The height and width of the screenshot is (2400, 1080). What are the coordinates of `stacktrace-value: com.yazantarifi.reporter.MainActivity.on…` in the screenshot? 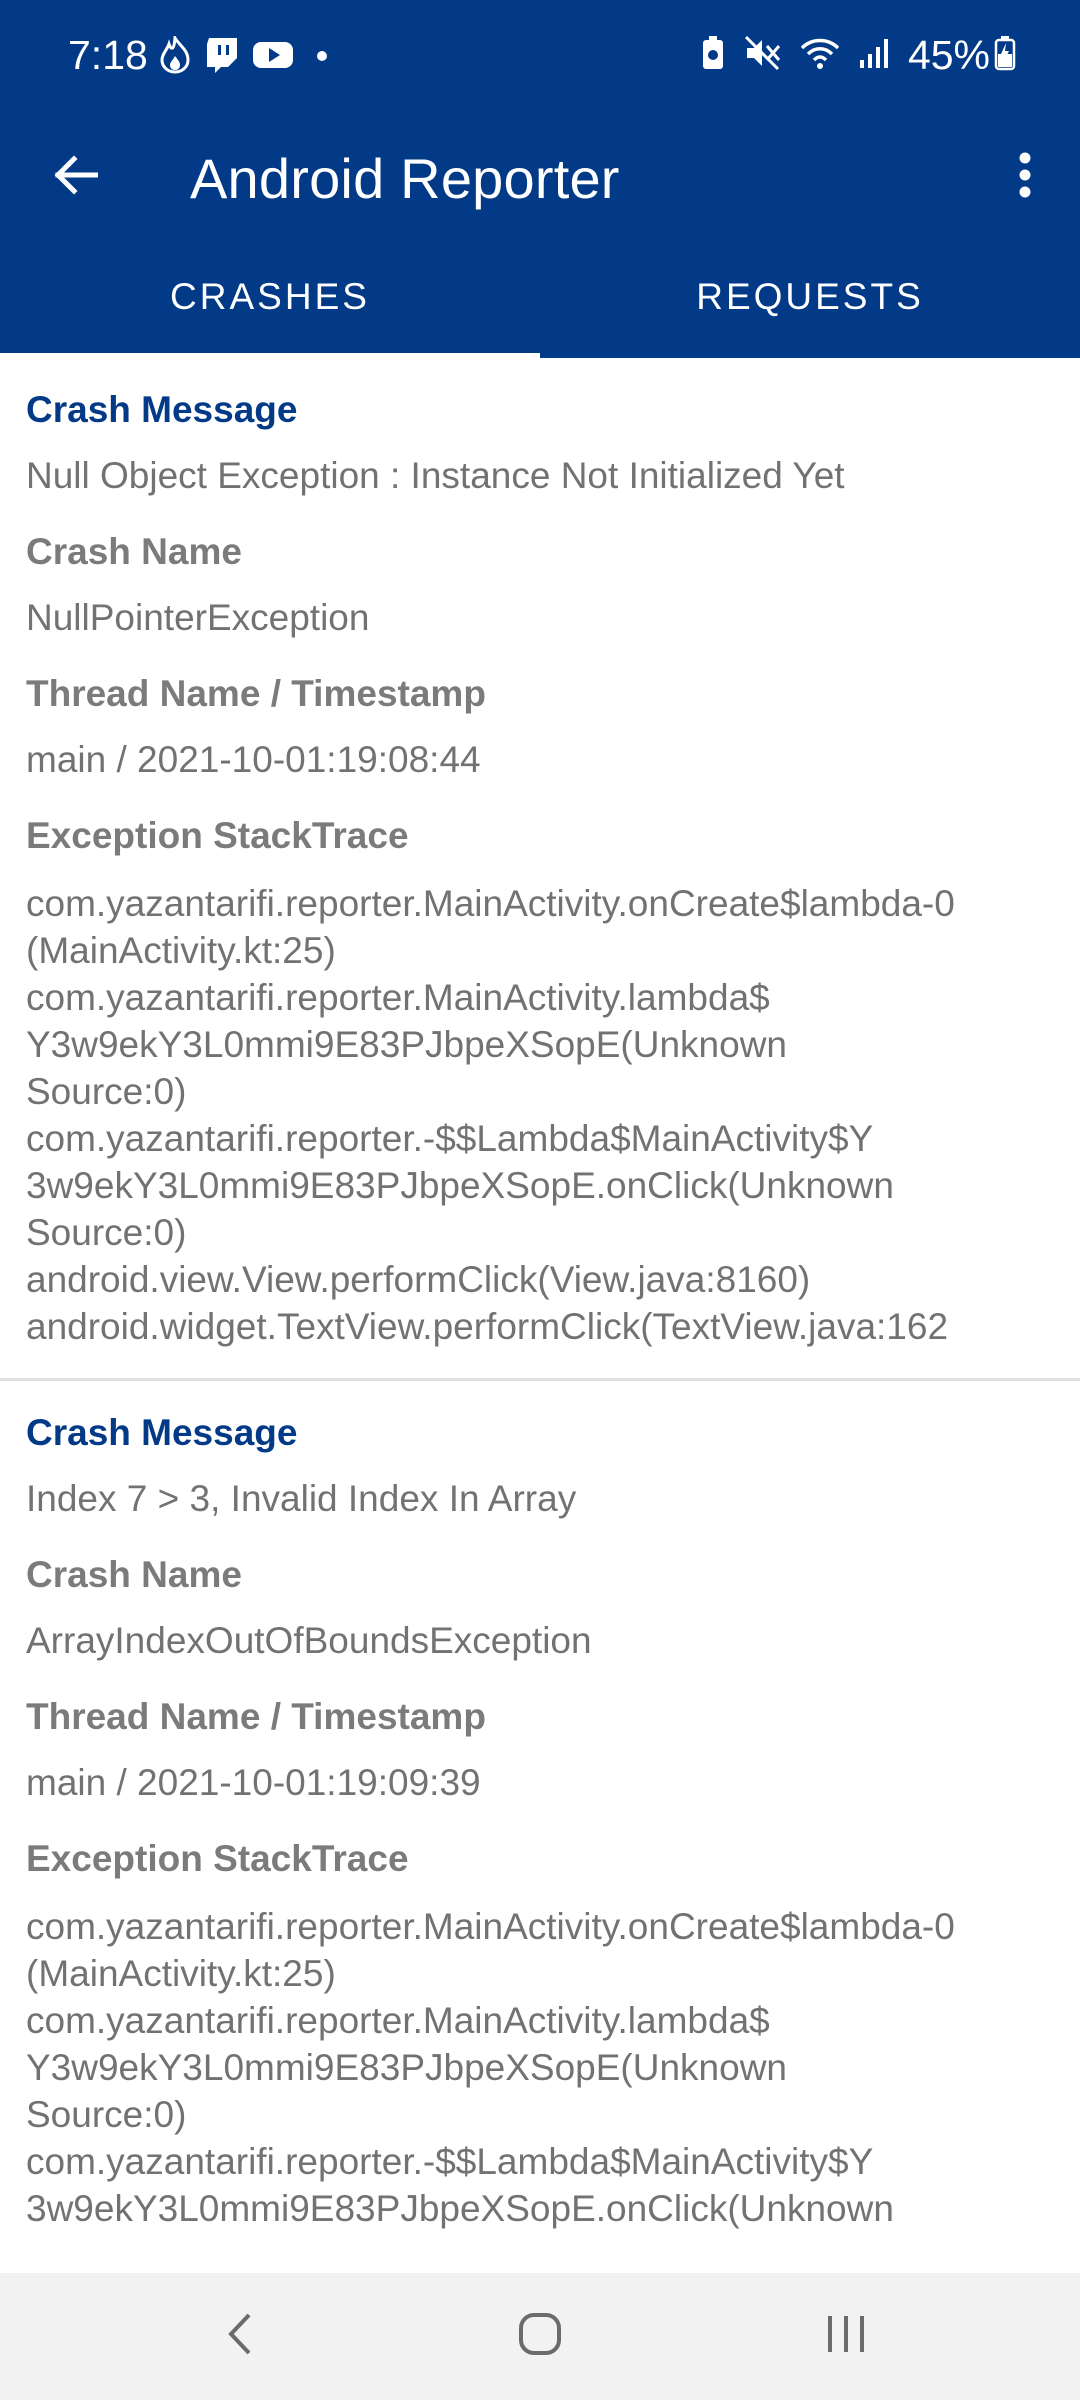 It's located at (490, 2067).